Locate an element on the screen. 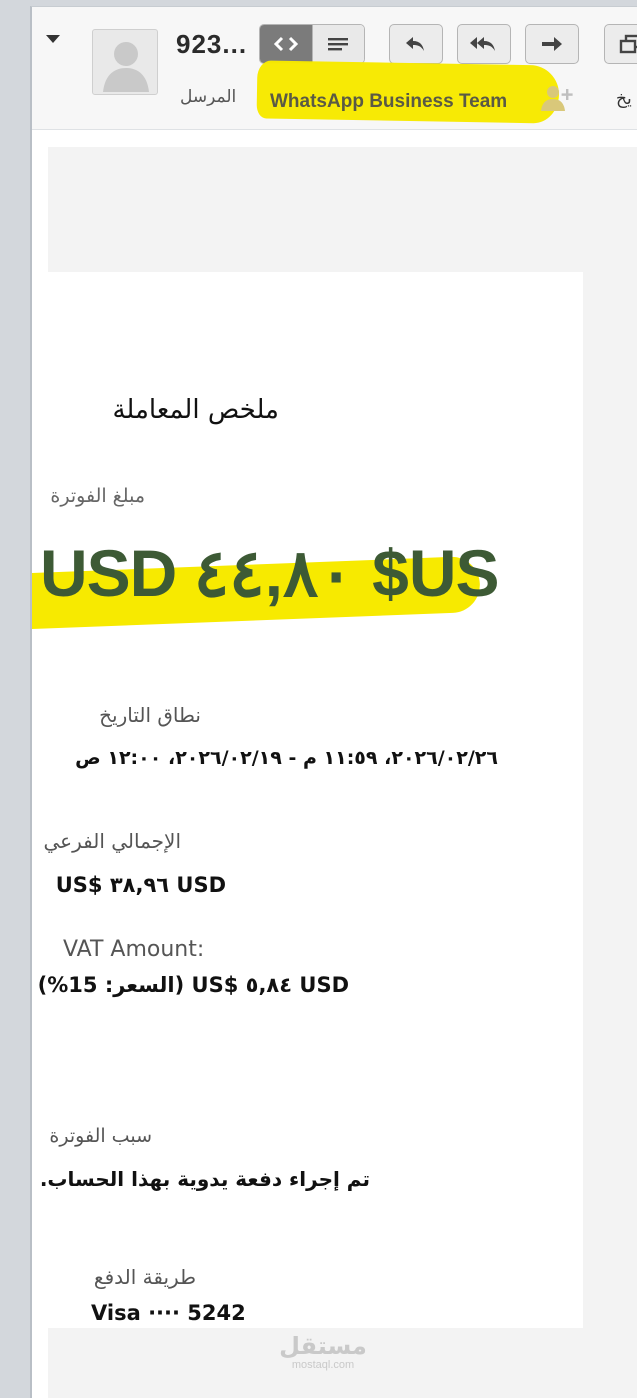 This screenshot has width=637, height=1398. truncated-label: يخ is located at coordinates (624, 99).